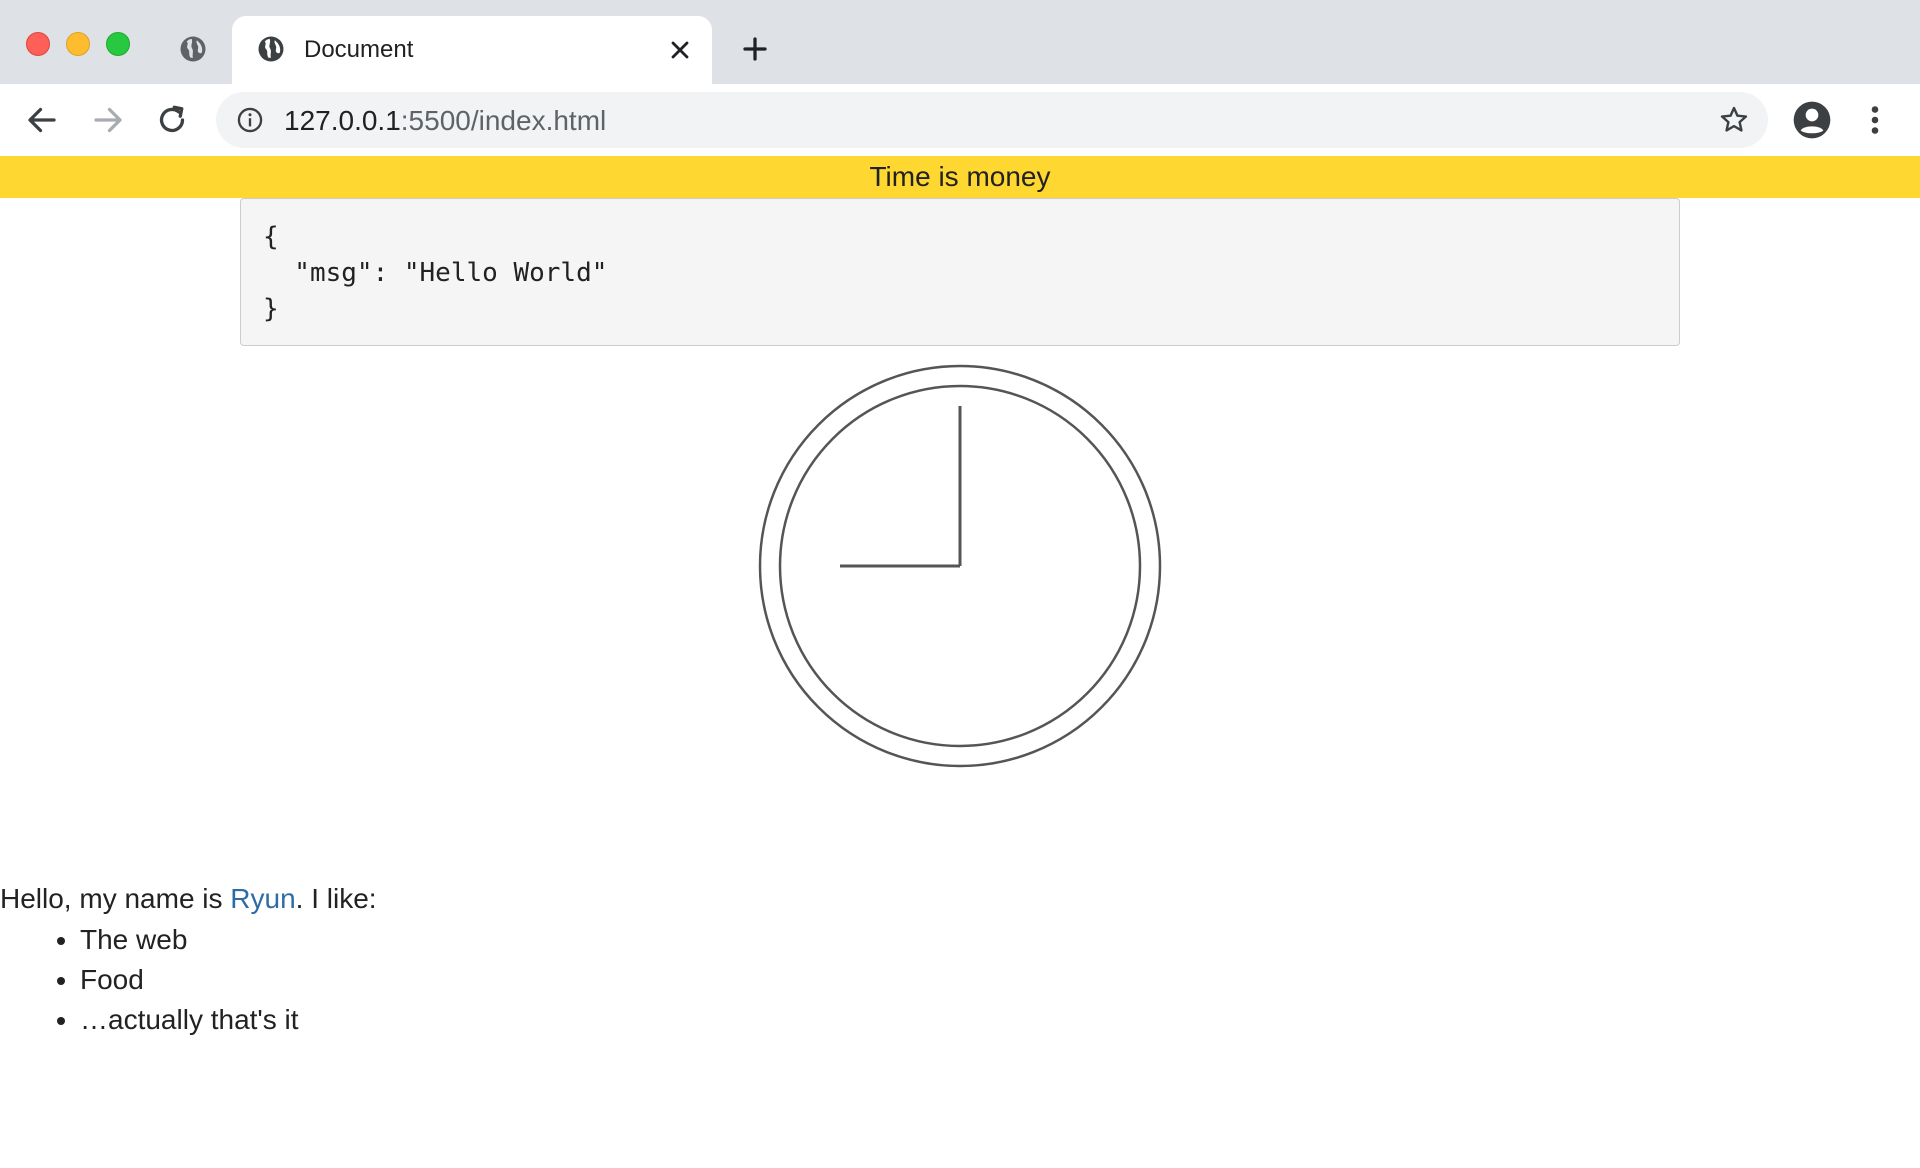 The width and height of the screenshot is (1920, 1168). I want to click on close-icon, so click(680, 50).